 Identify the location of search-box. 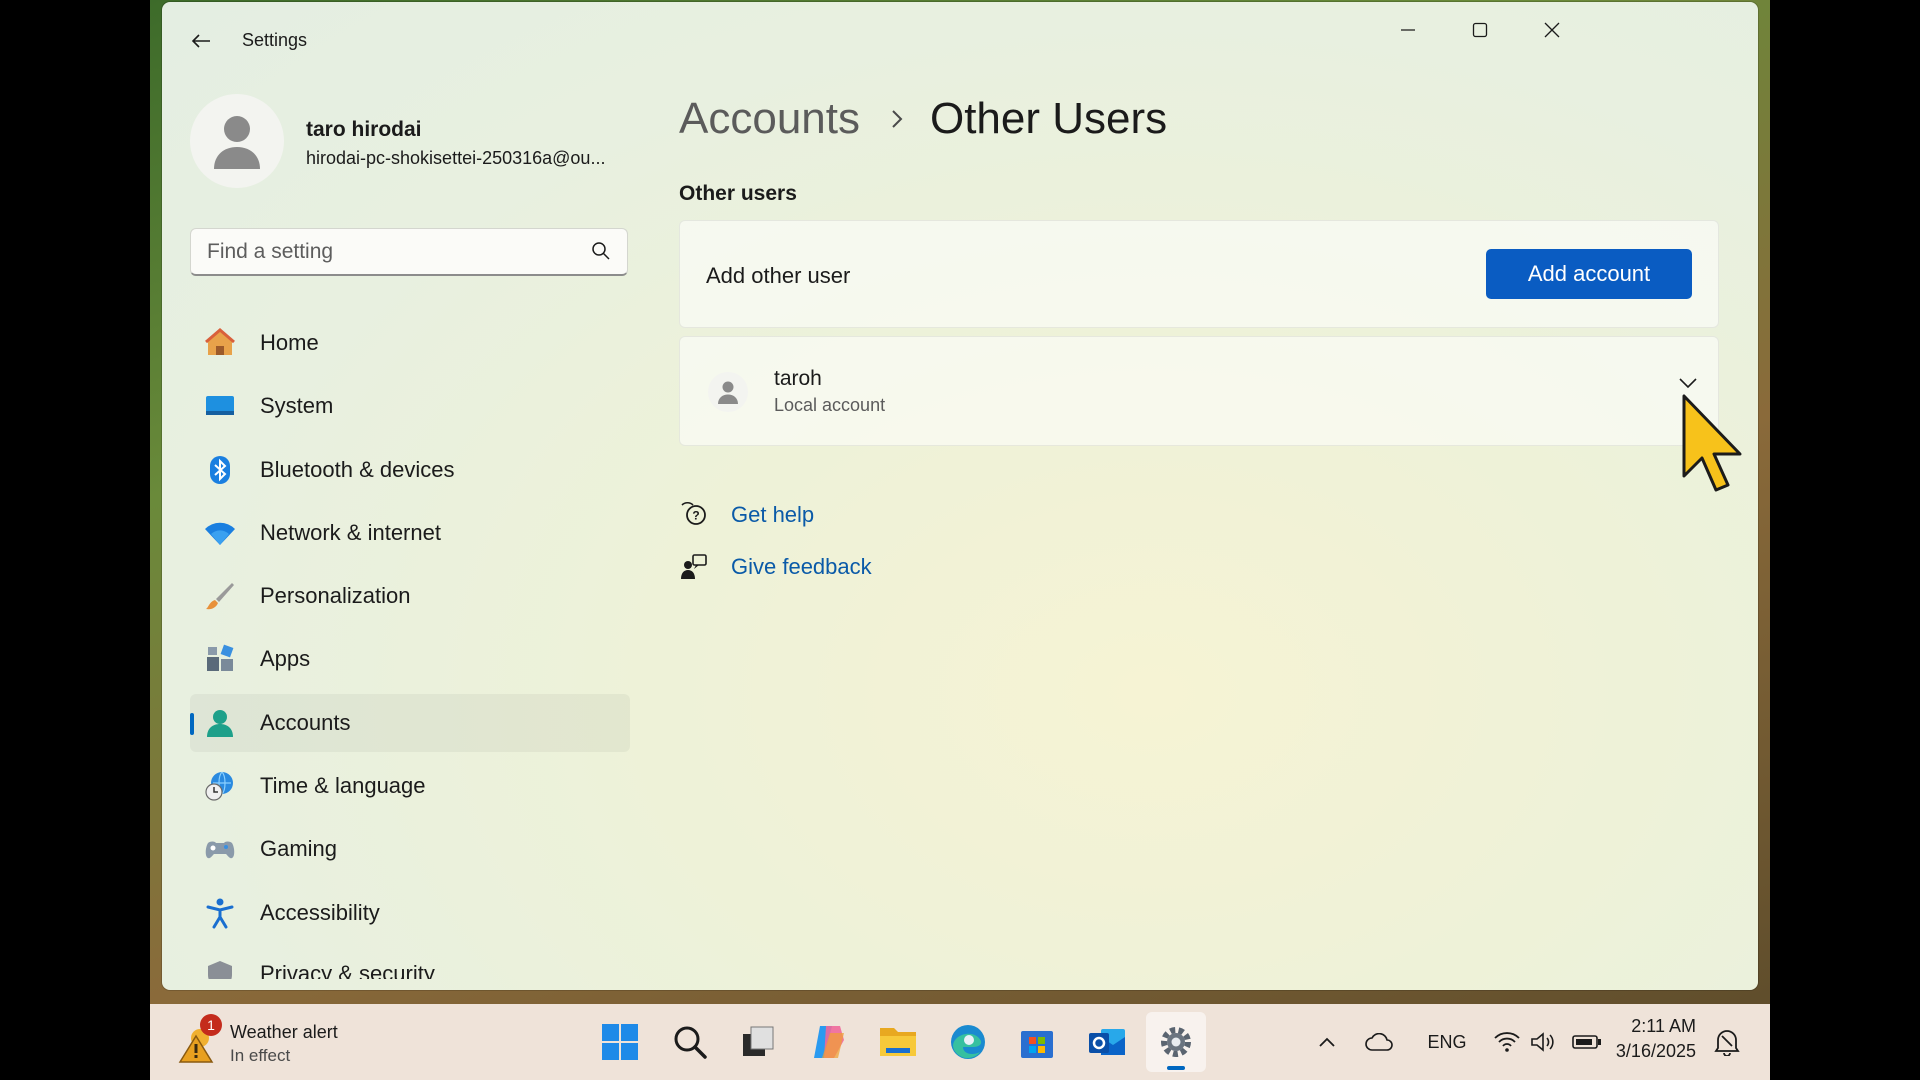
(409, 252).